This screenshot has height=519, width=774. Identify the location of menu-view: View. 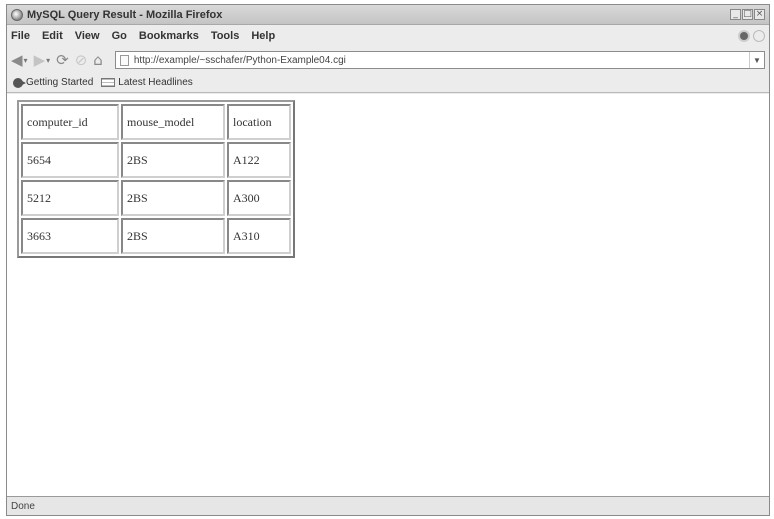
(87, 36).